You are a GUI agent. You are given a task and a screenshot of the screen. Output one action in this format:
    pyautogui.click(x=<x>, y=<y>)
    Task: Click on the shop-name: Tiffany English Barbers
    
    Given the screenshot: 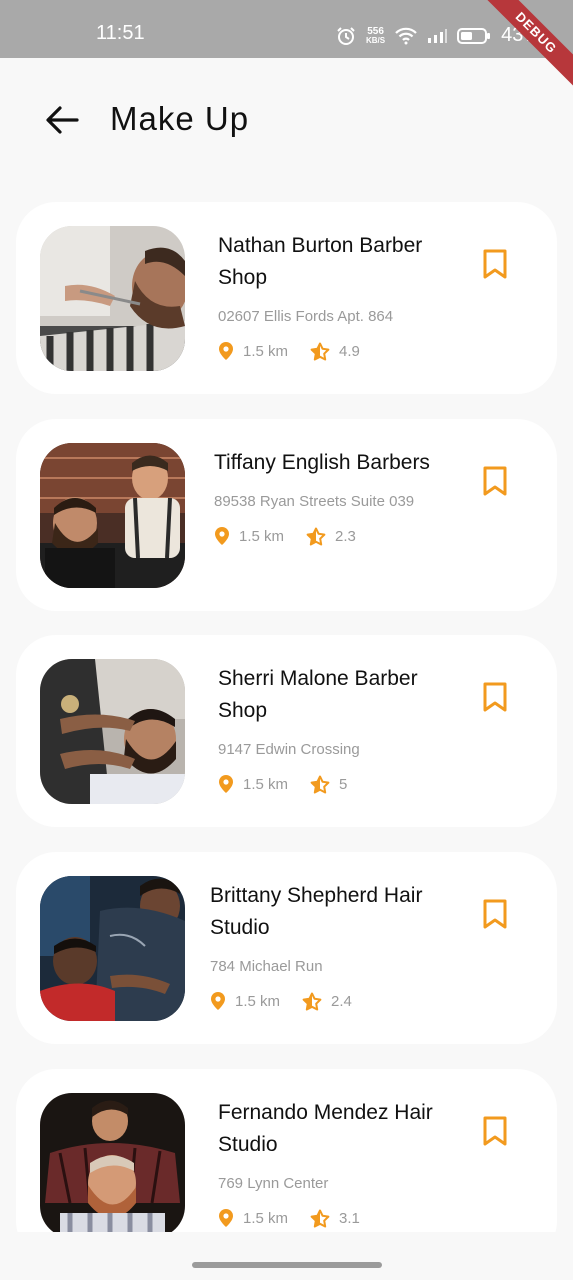 What is the action you would take?
    pyautogui.click(x=322, y=462)
    